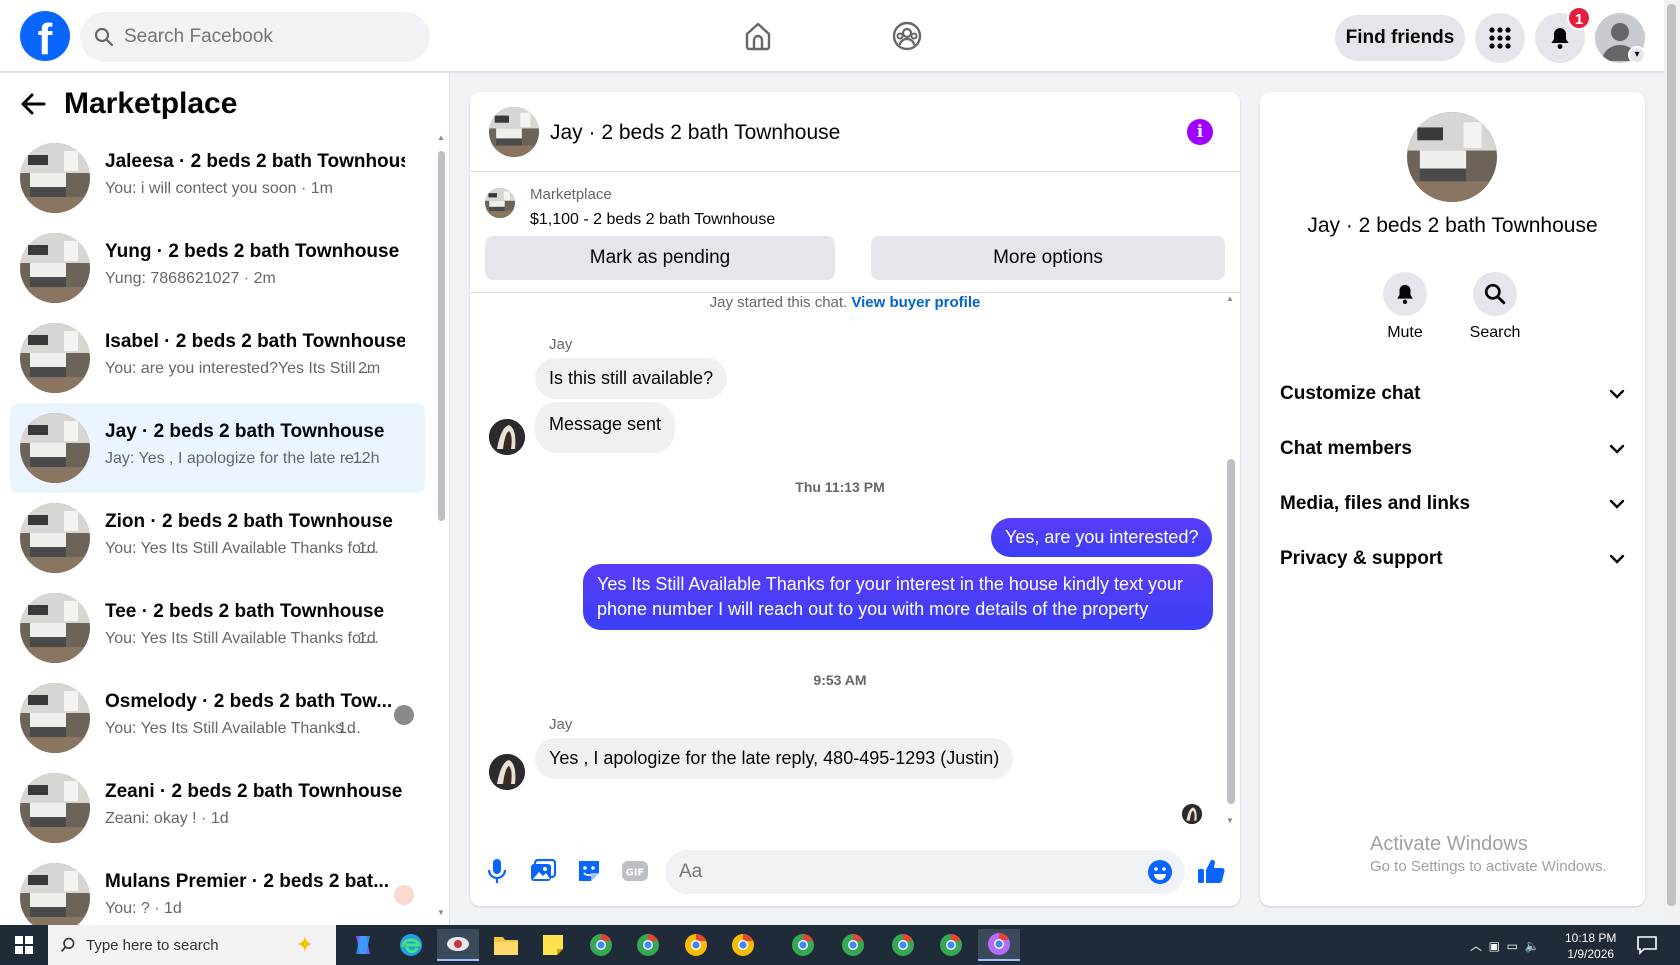  I want to click on conversation-name: Isabel · 2 beds 2 bath Townhouse, so click(255, 341).